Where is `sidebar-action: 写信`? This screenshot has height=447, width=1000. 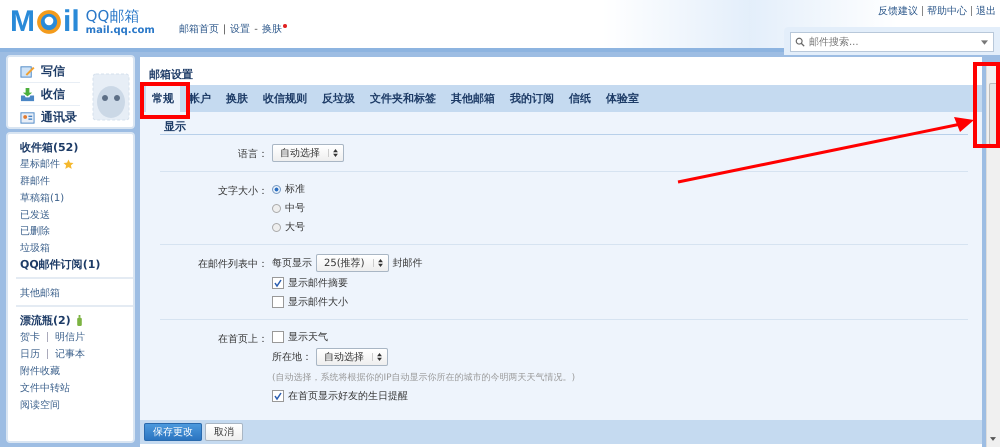 sidebar-action: 写信 is located at coordinates (50, 71).